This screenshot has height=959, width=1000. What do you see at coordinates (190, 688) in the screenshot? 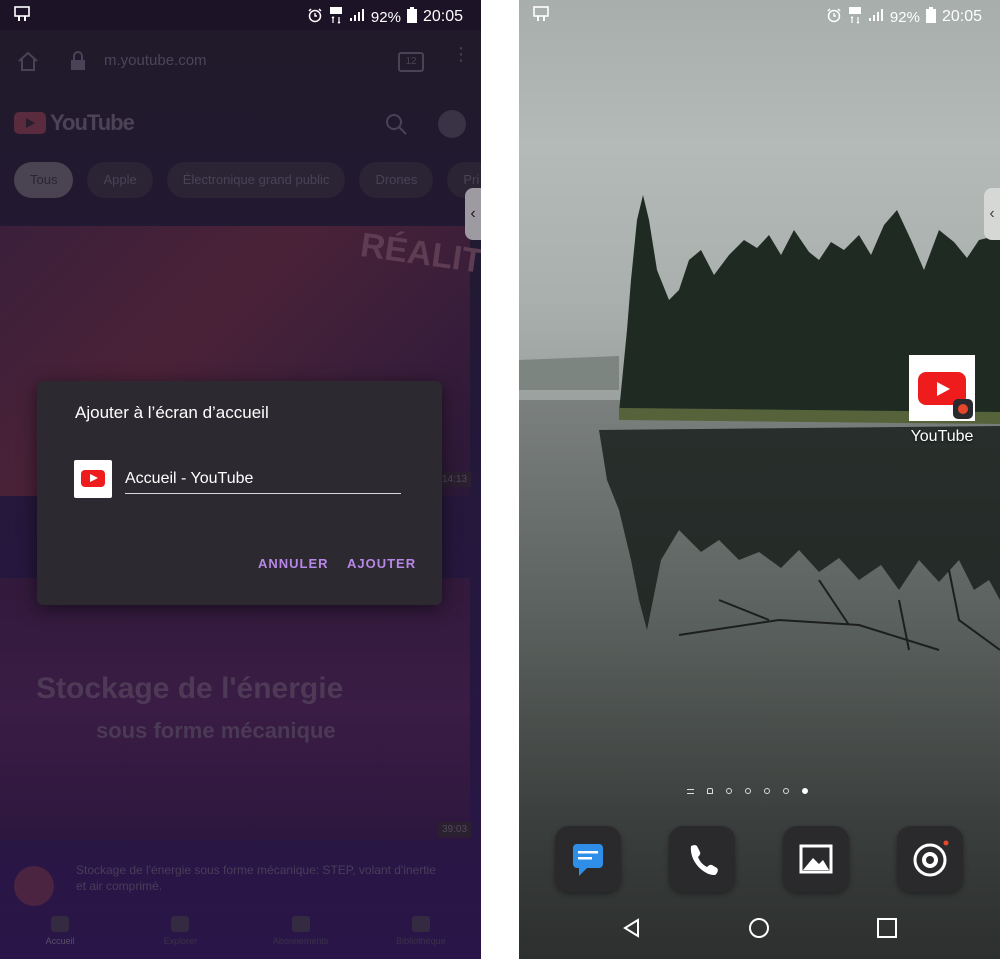
I see `thumbnail-text: Stockage de l'énergie` at bounding box center [190, 688].